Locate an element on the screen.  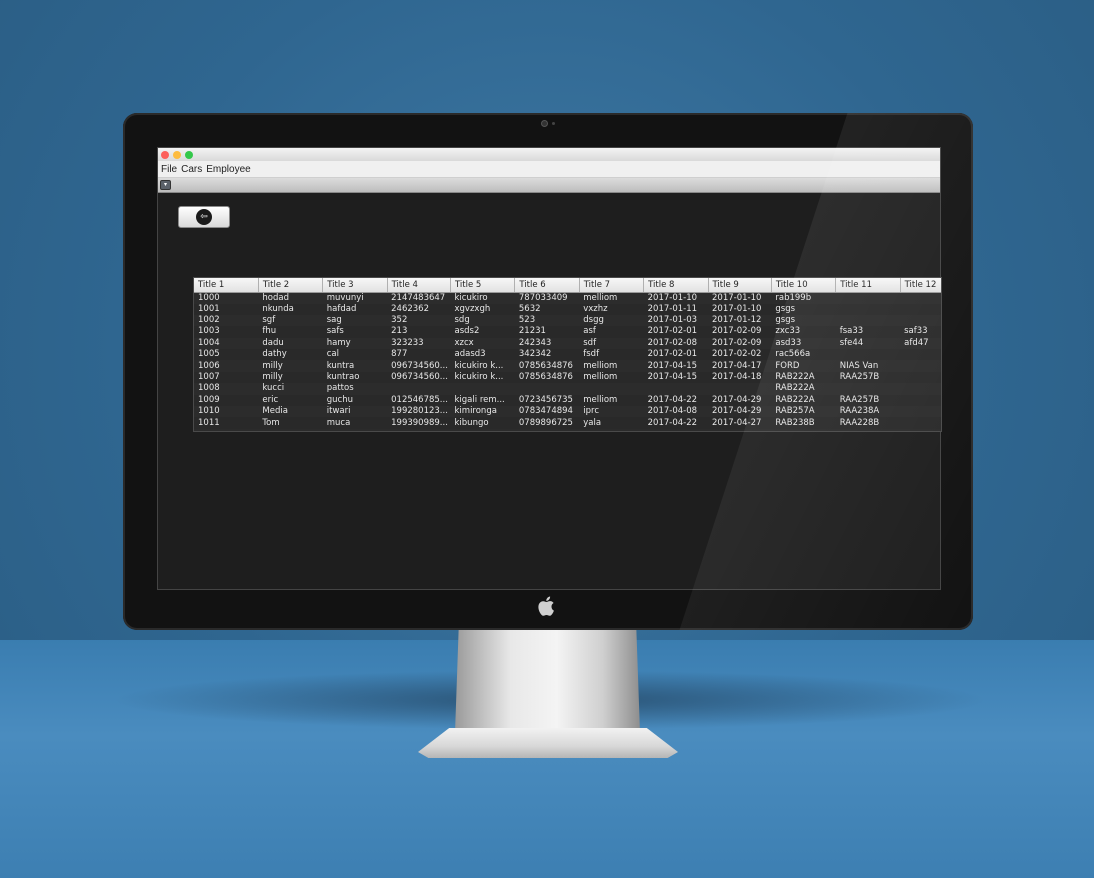
table-cell: afd47 is located at coordinates (920, 343).